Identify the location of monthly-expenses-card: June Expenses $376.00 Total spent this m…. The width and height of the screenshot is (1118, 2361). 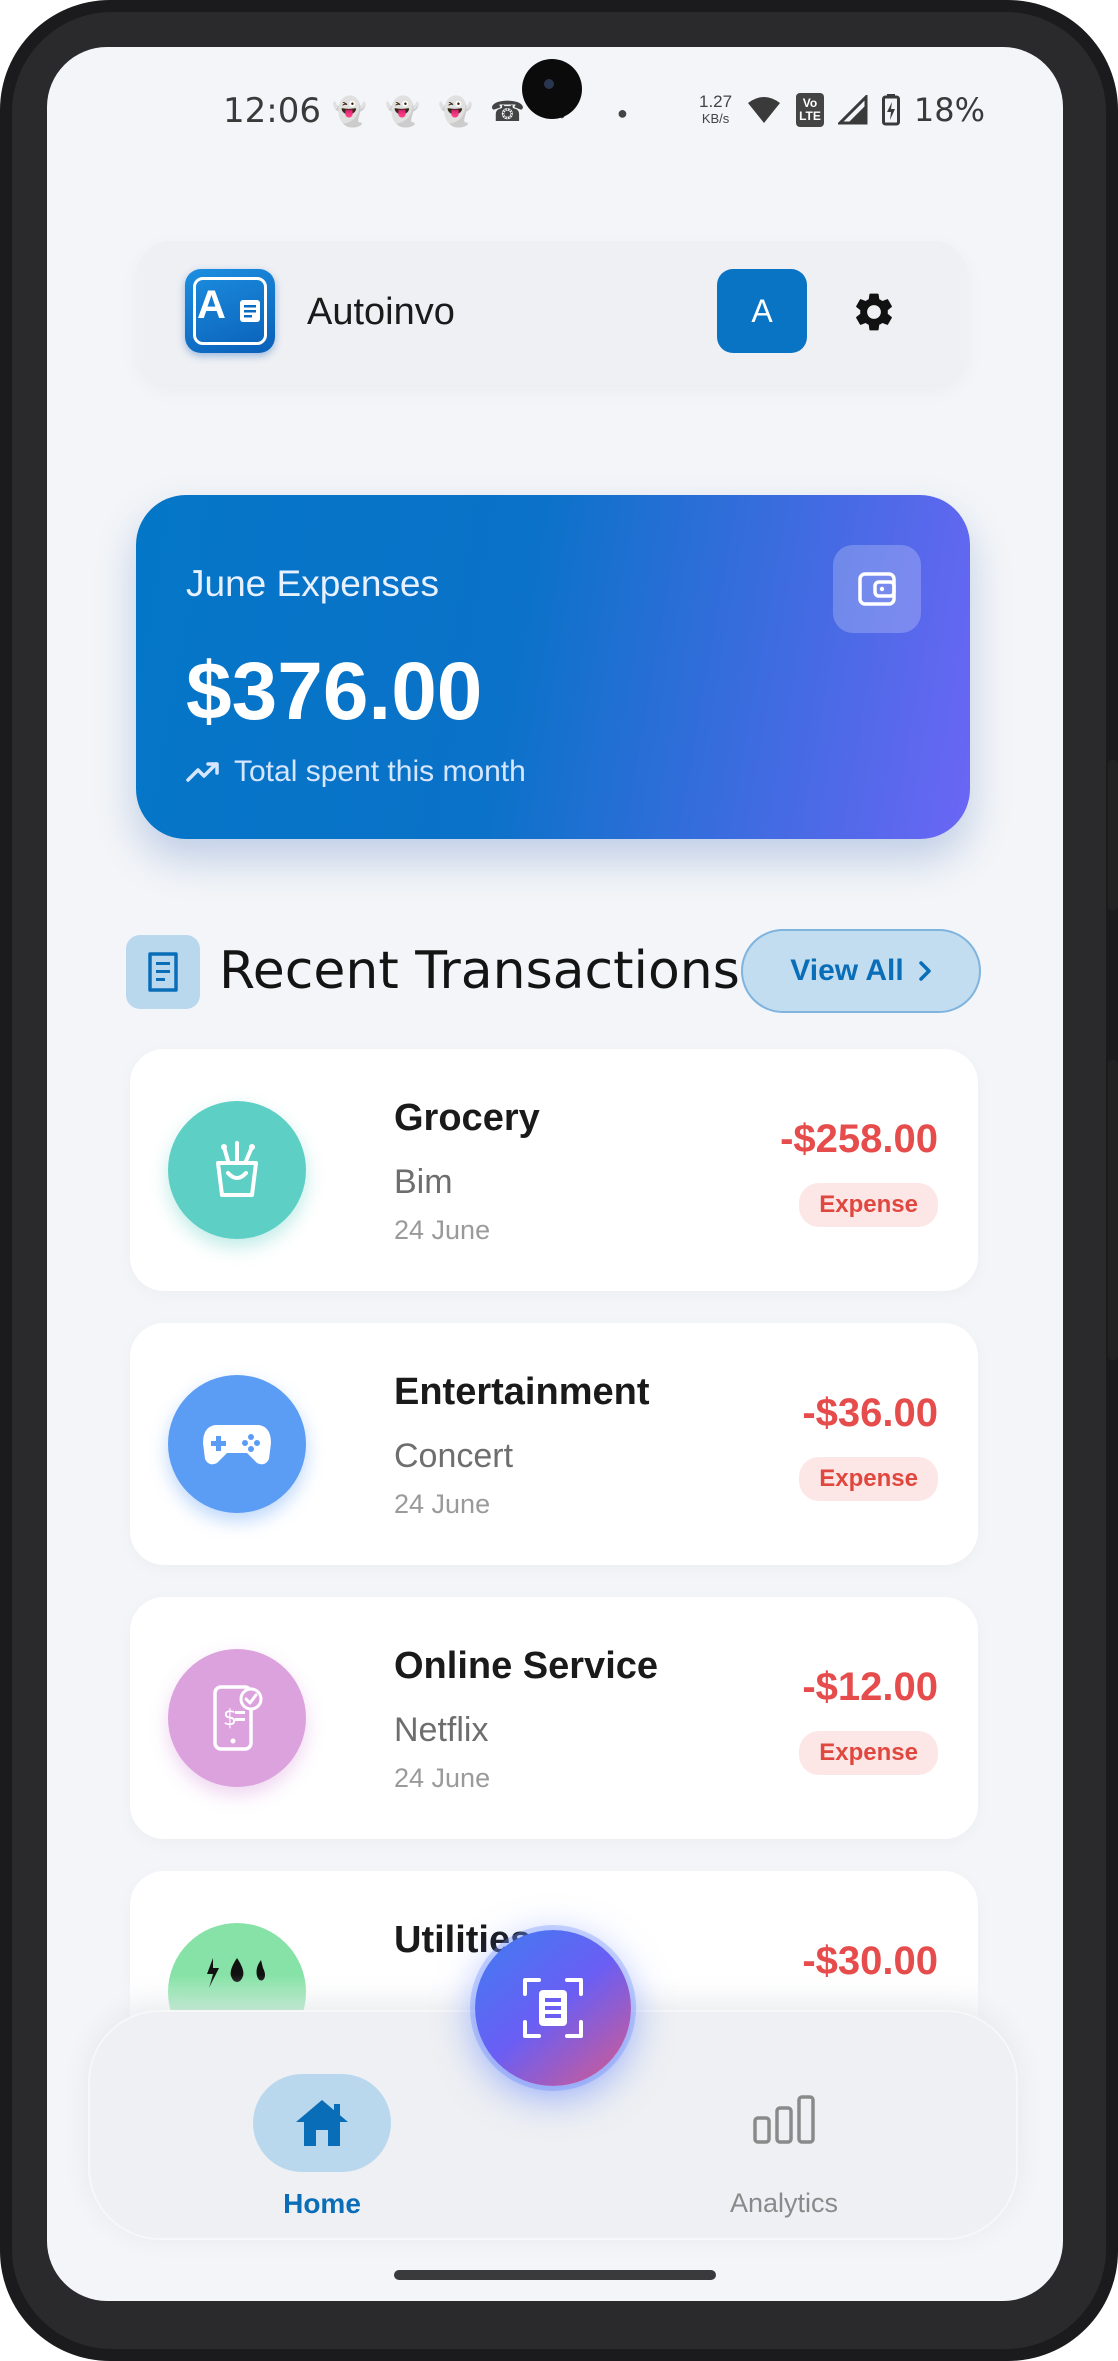
(553, 667).